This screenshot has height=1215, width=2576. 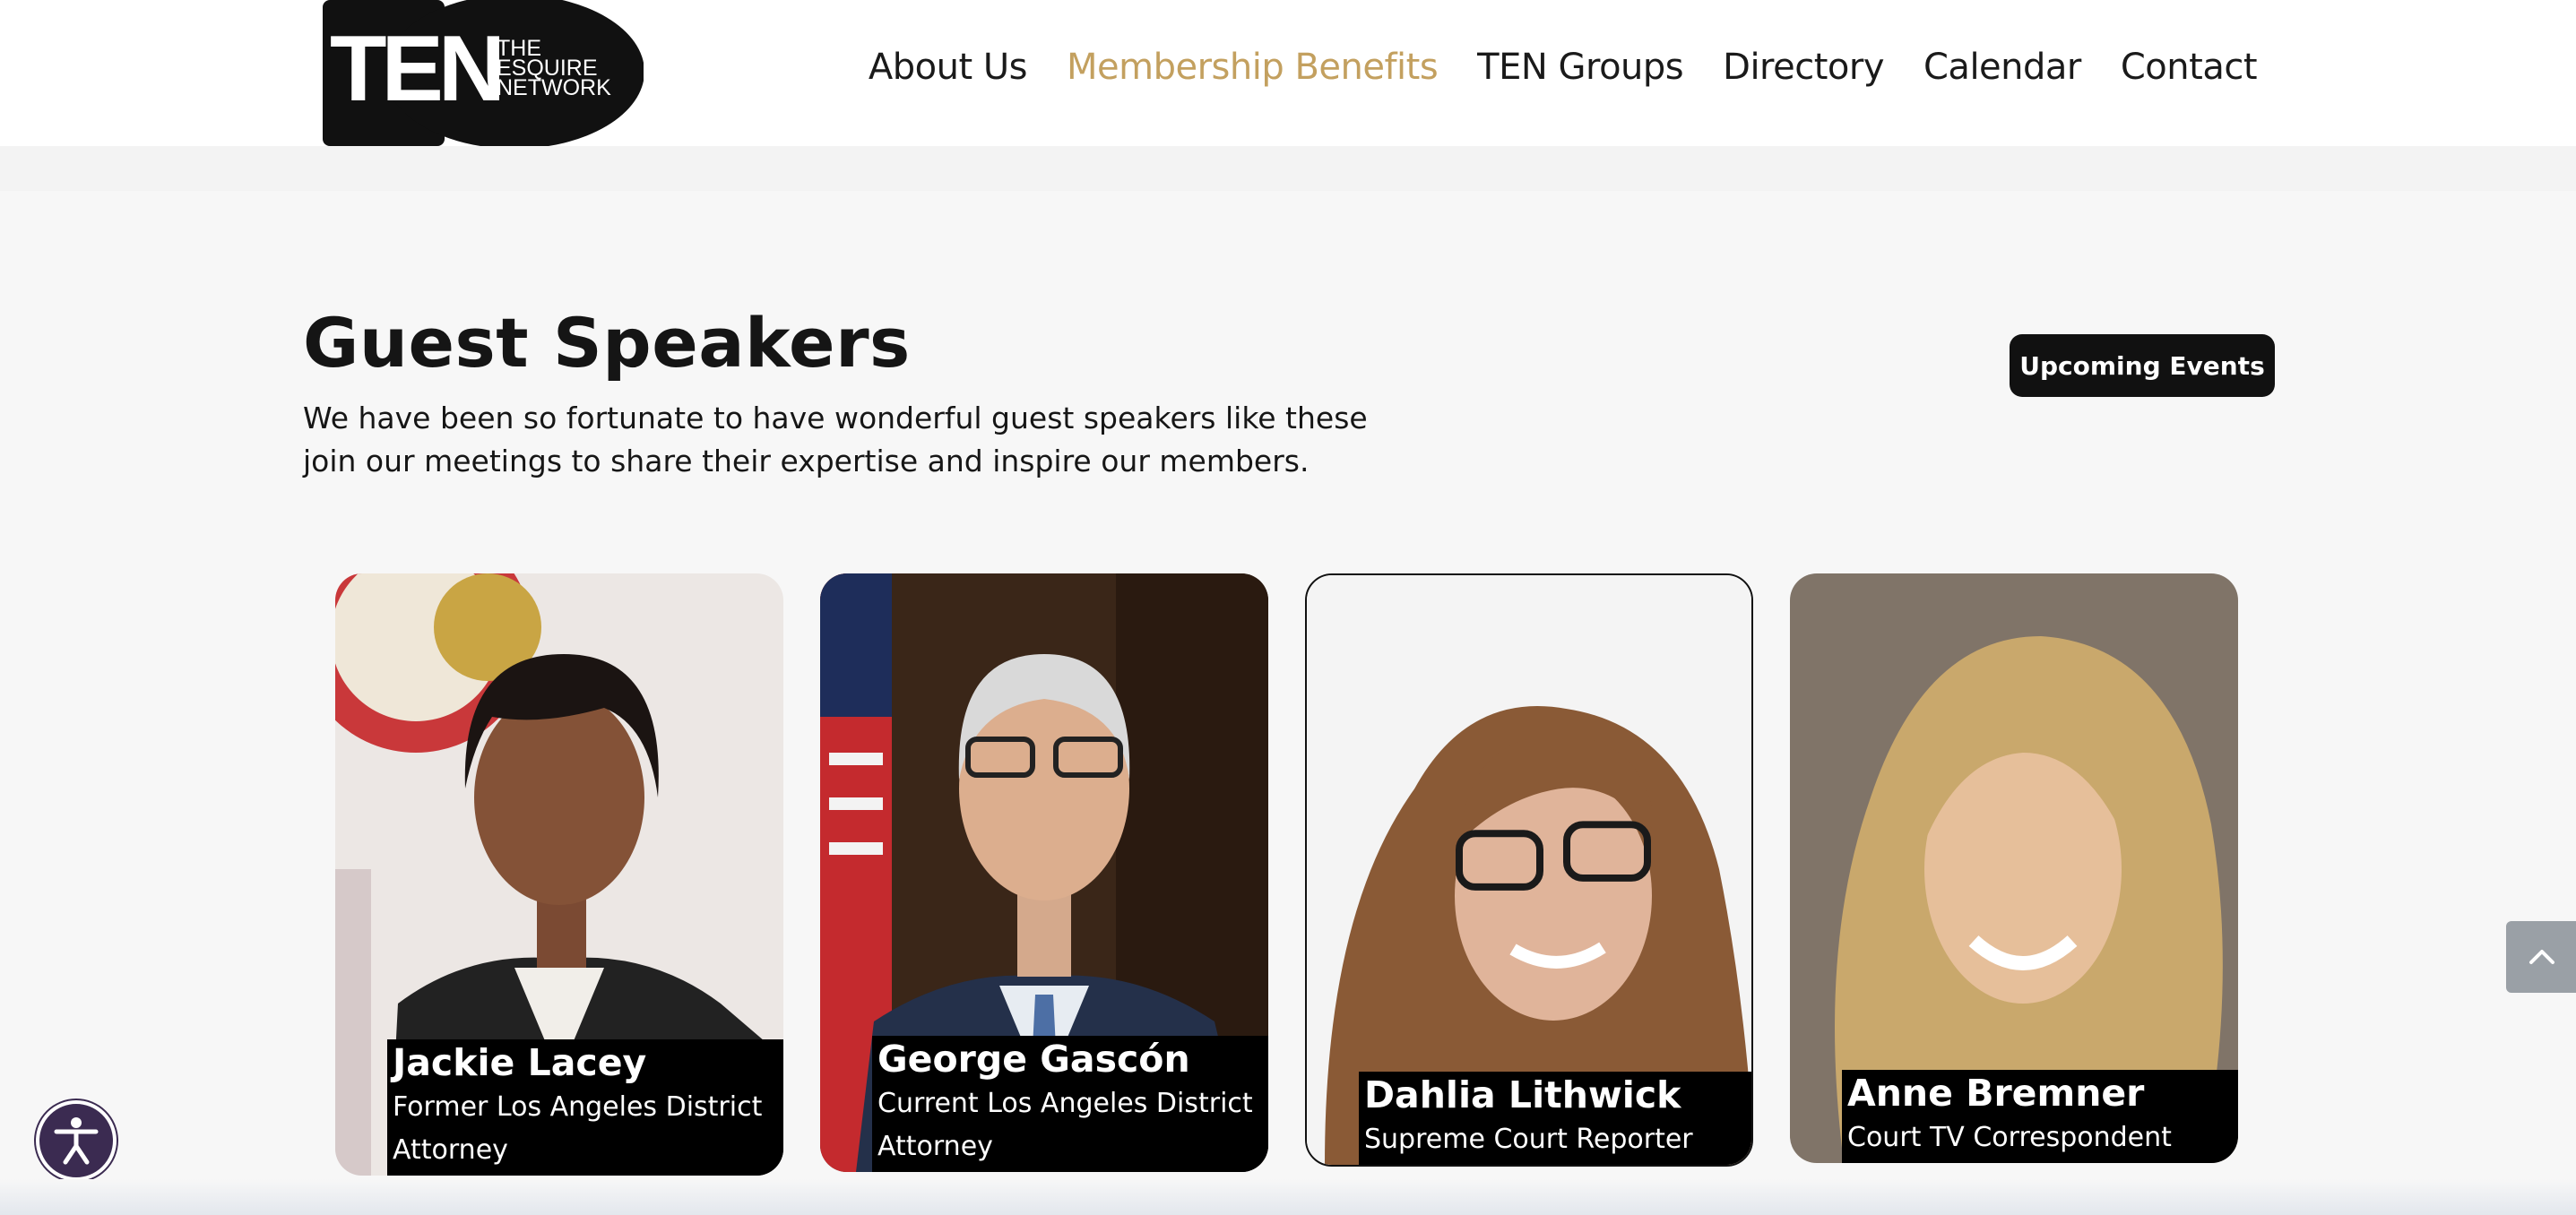 What do you see at coordinates (2002, 67) in the screenshot?
I see `nav-calendar: Calendar` at bounding box center [2002, 67].